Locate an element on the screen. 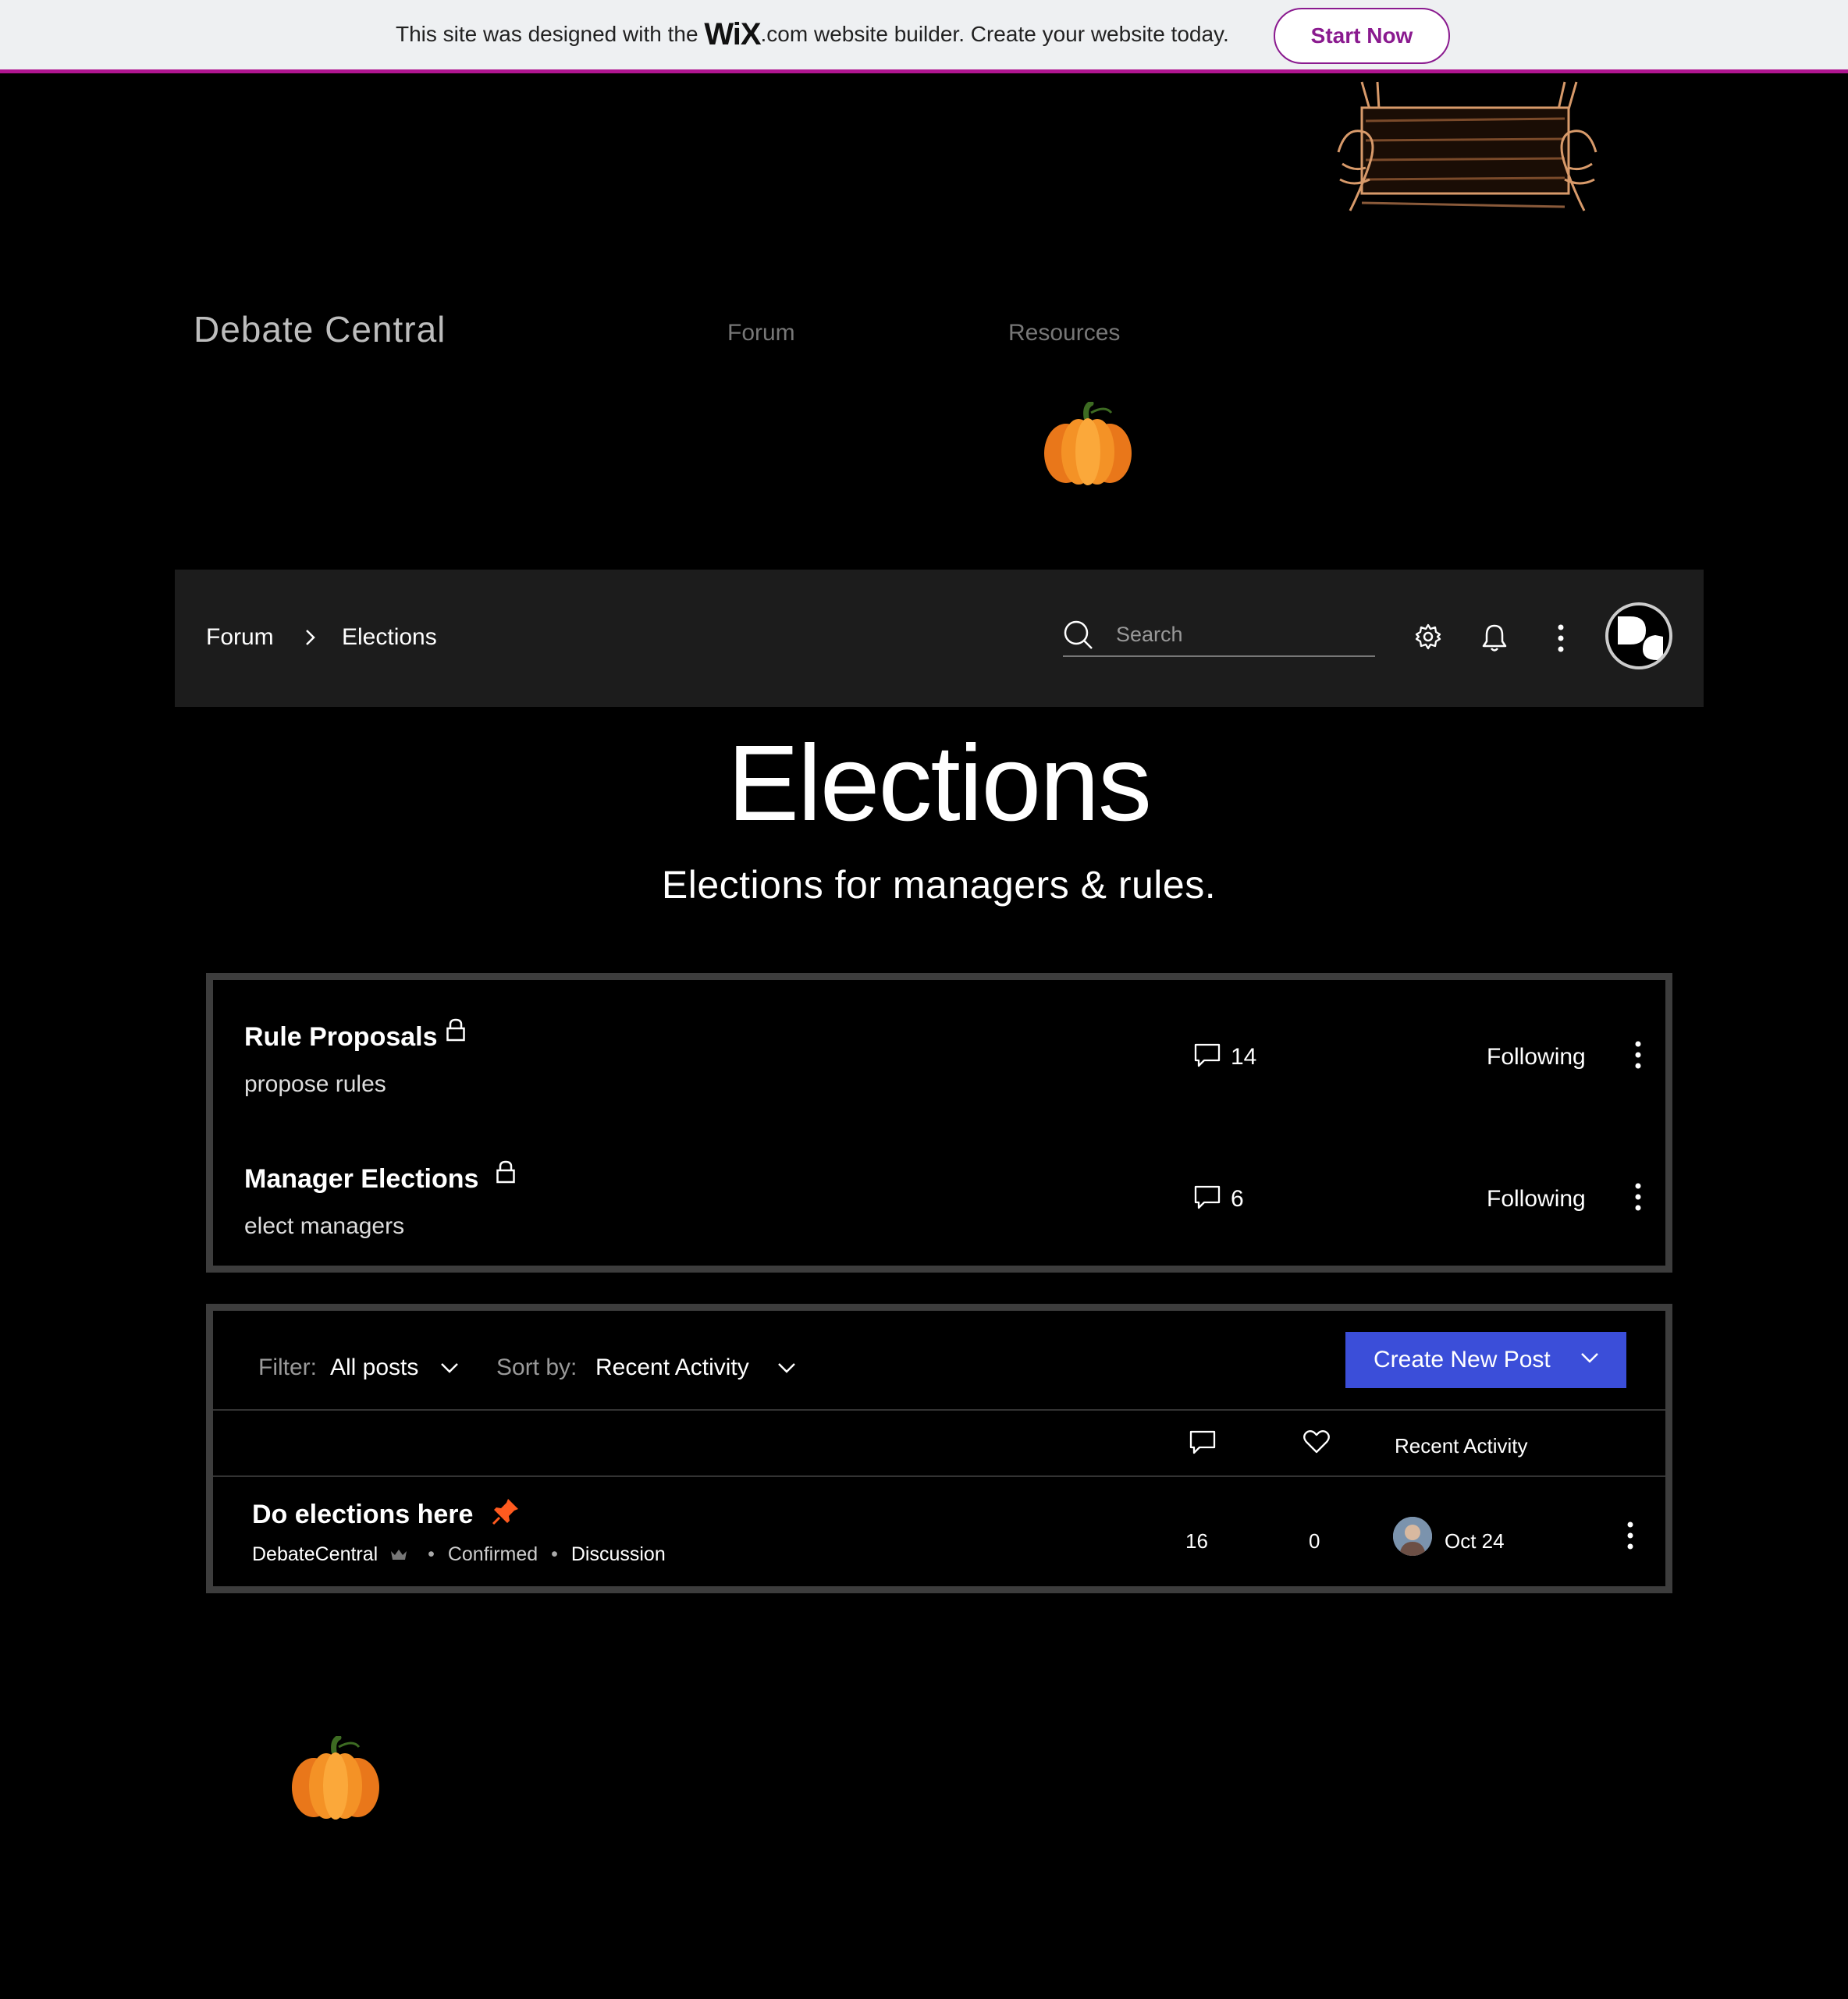  site-title: Debate Central is located at coordinates (320, 329).